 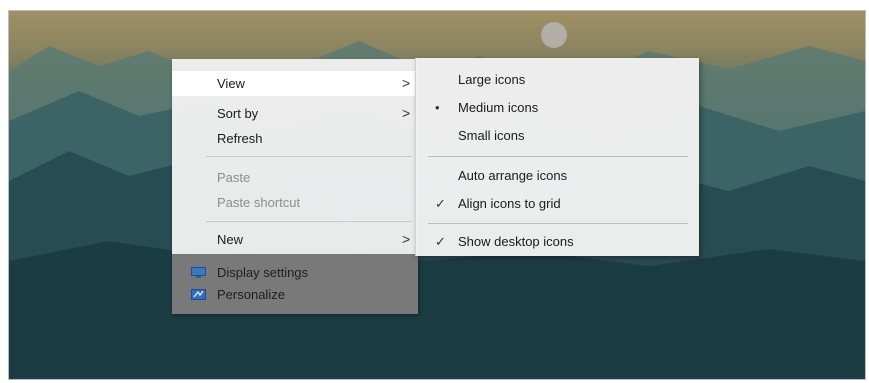 I want to click on menu-item-label: Paste shortcut, so click(x=259, y=202).